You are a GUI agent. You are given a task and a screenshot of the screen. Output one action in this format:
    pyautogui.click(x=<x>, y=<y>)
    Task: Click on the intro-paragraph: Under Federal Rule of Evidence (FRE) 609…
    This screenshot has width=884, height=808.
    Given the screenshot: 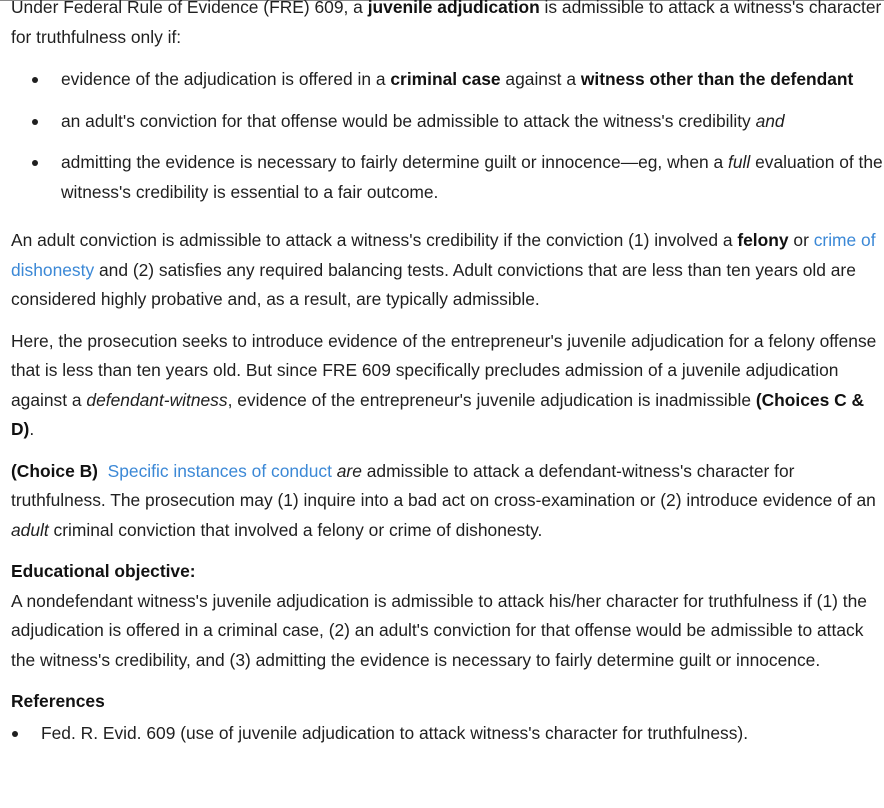 What is the action you would take?
    pyautogui.click(x=447, y=26)
    